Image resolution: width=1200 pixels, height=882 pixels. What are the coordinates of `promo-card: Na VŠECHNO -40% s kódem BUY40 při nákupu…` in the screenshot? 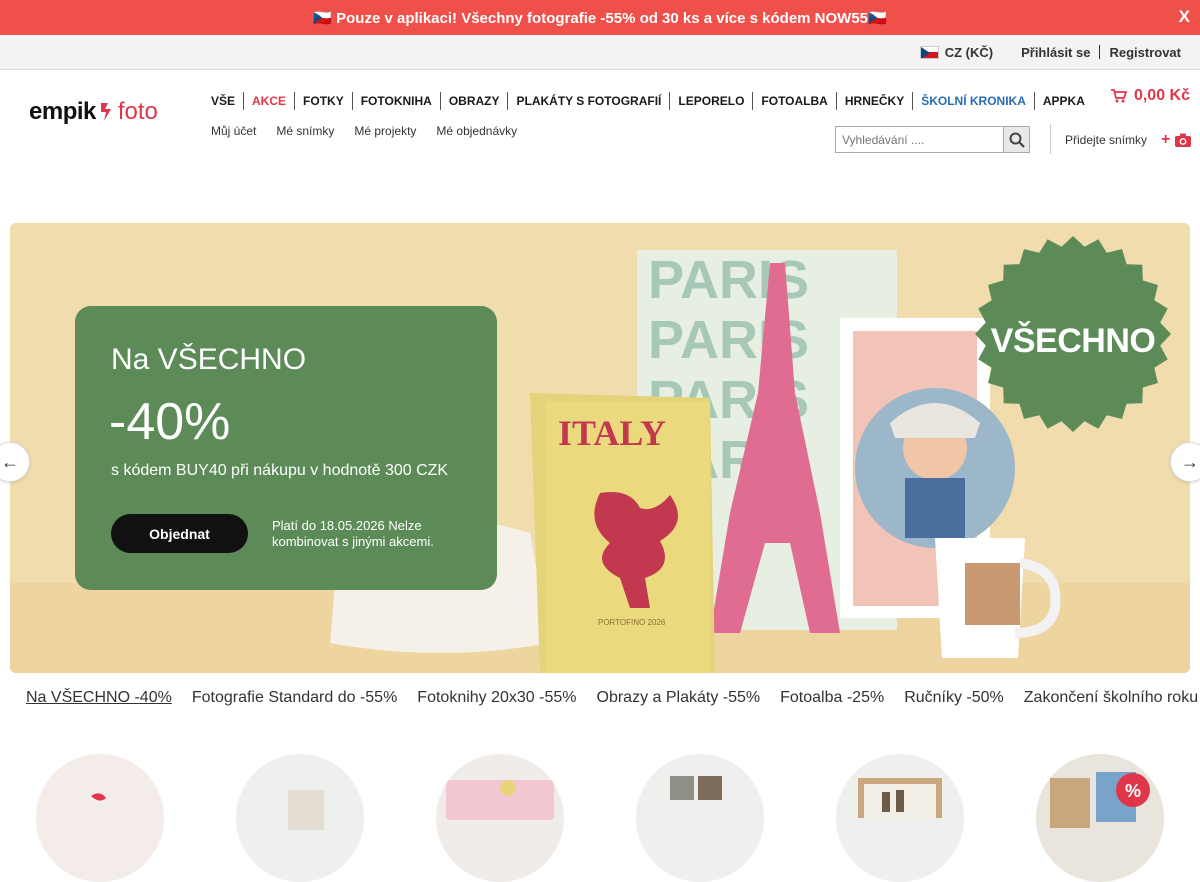 It's located at (286, 448).